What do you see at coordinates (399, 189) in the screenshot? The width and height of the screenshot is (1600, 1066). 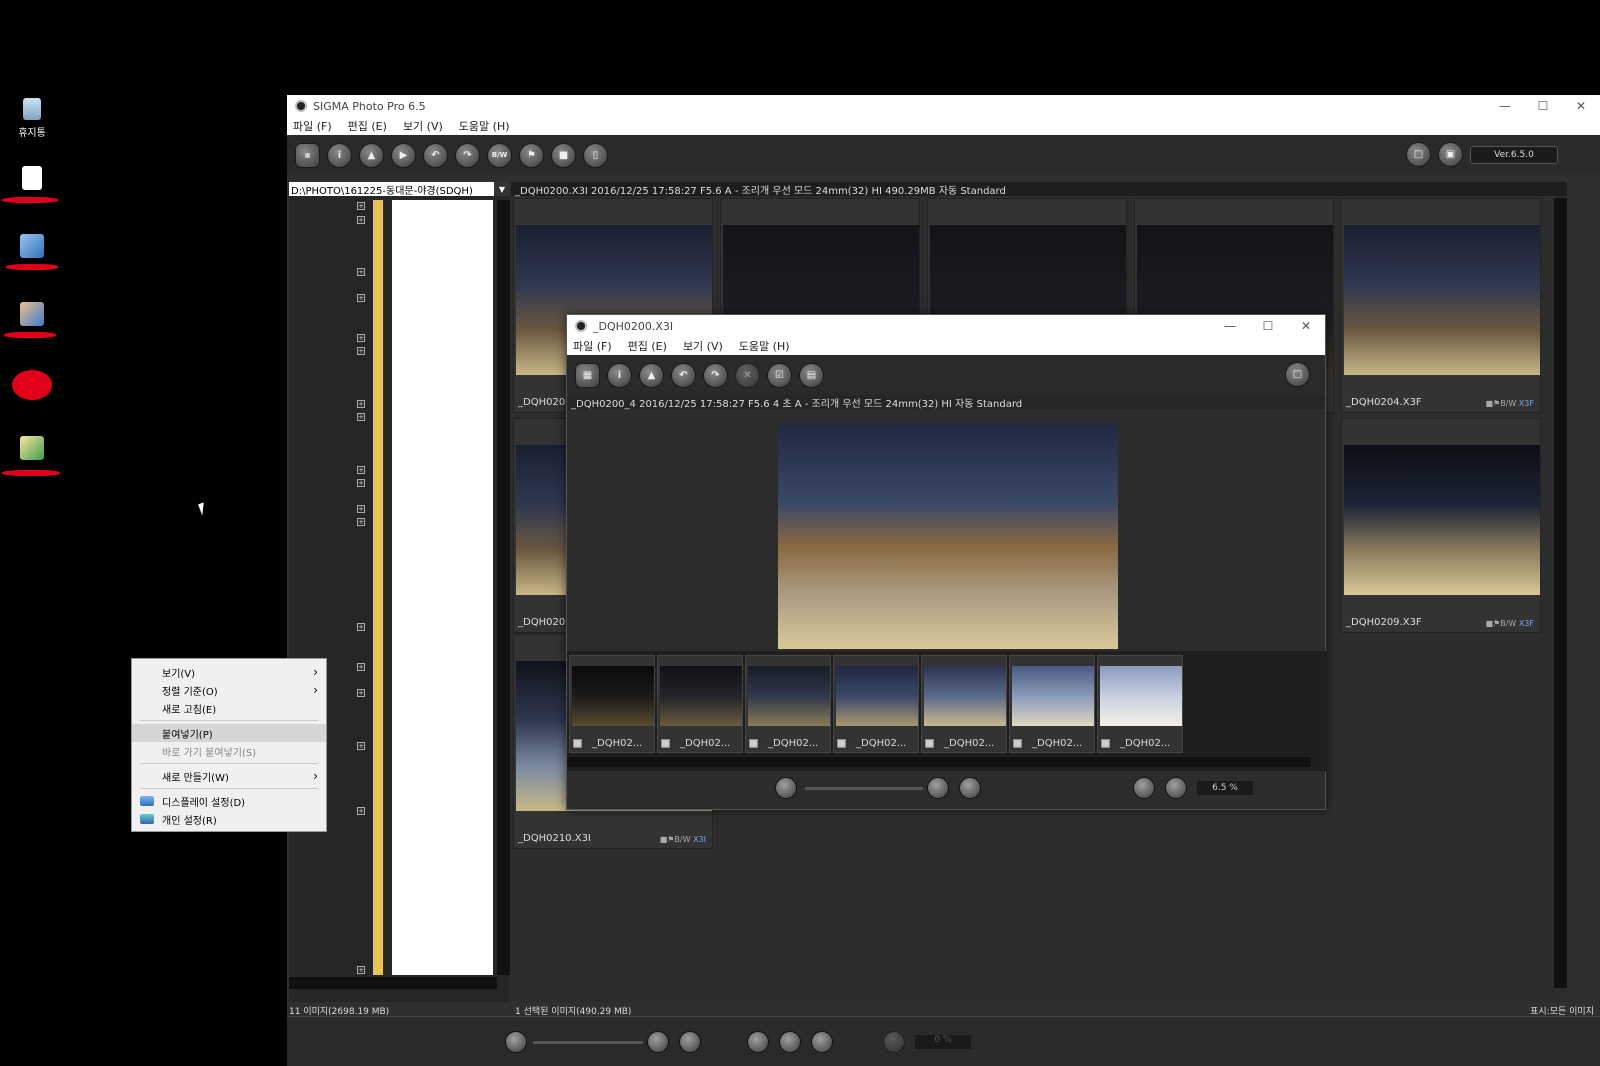 I see `path-dropdown: D:\PHOTO\161225-동대문-야경(SDQH) ▼` at bounding box center [399, 189].